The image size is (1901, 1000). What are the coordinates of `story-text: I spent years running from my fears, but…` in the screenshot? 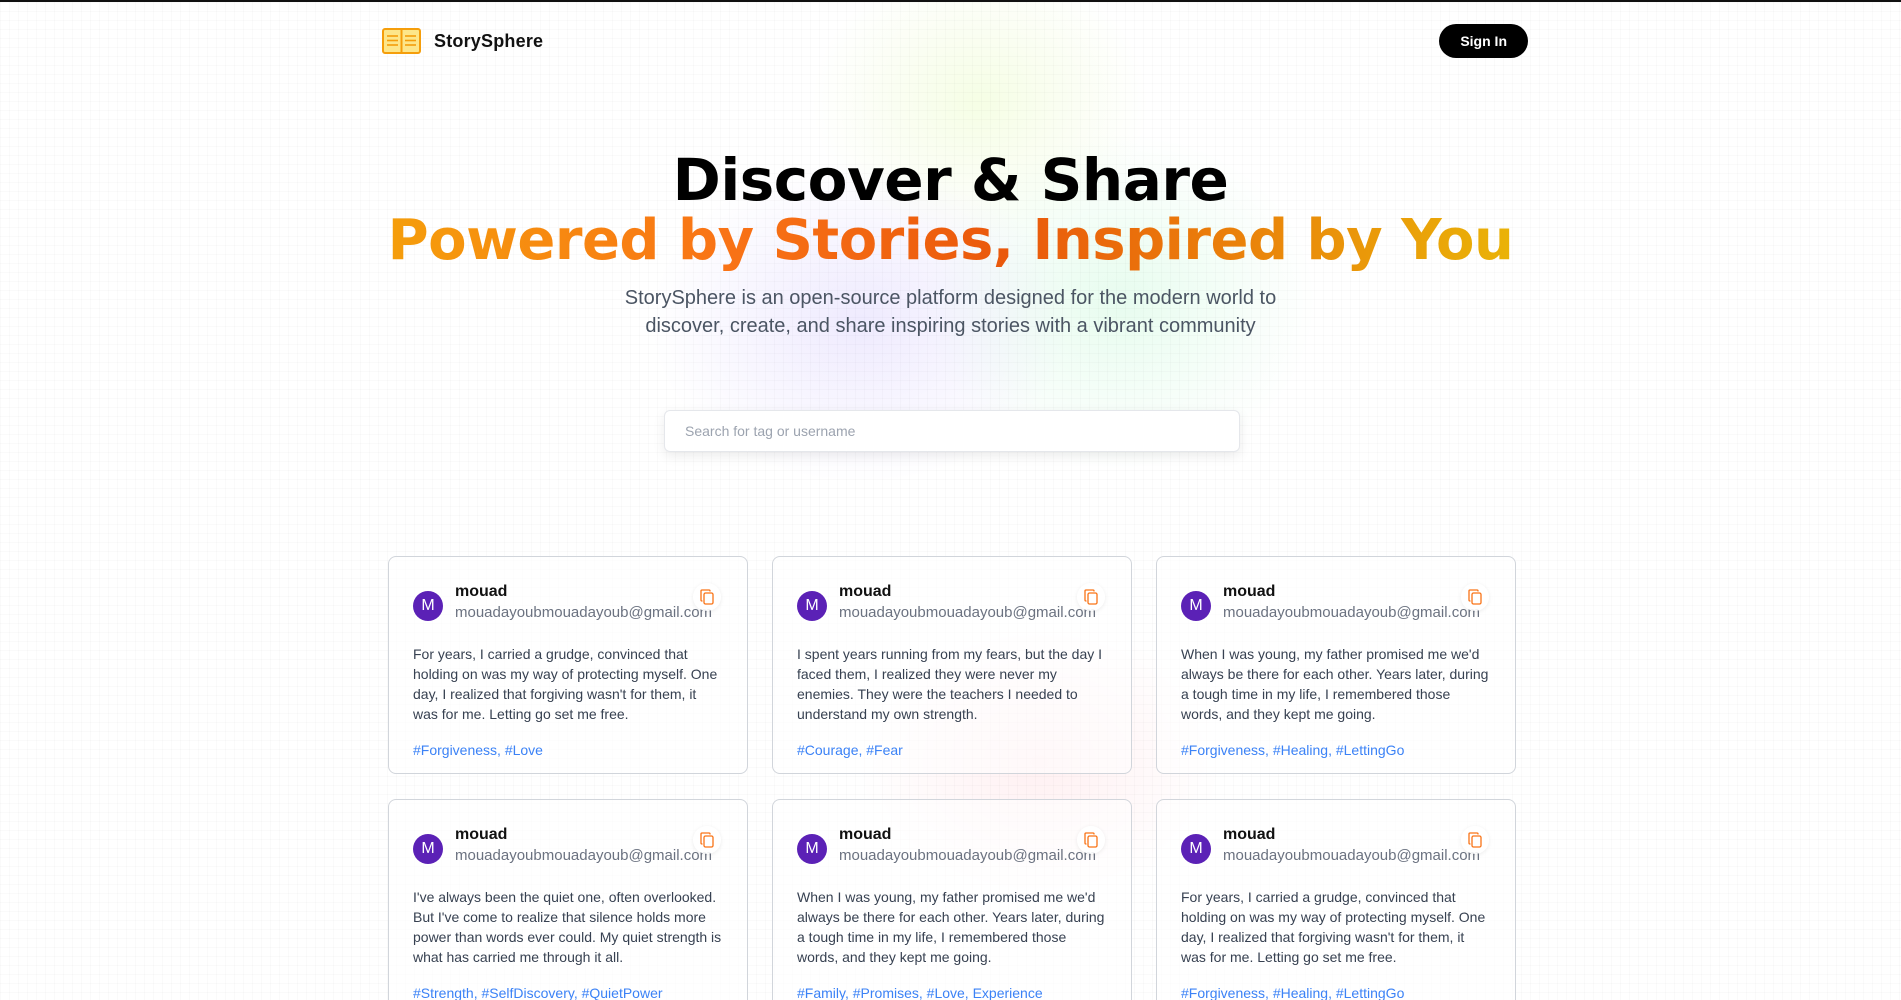 It's located at (950, 684).